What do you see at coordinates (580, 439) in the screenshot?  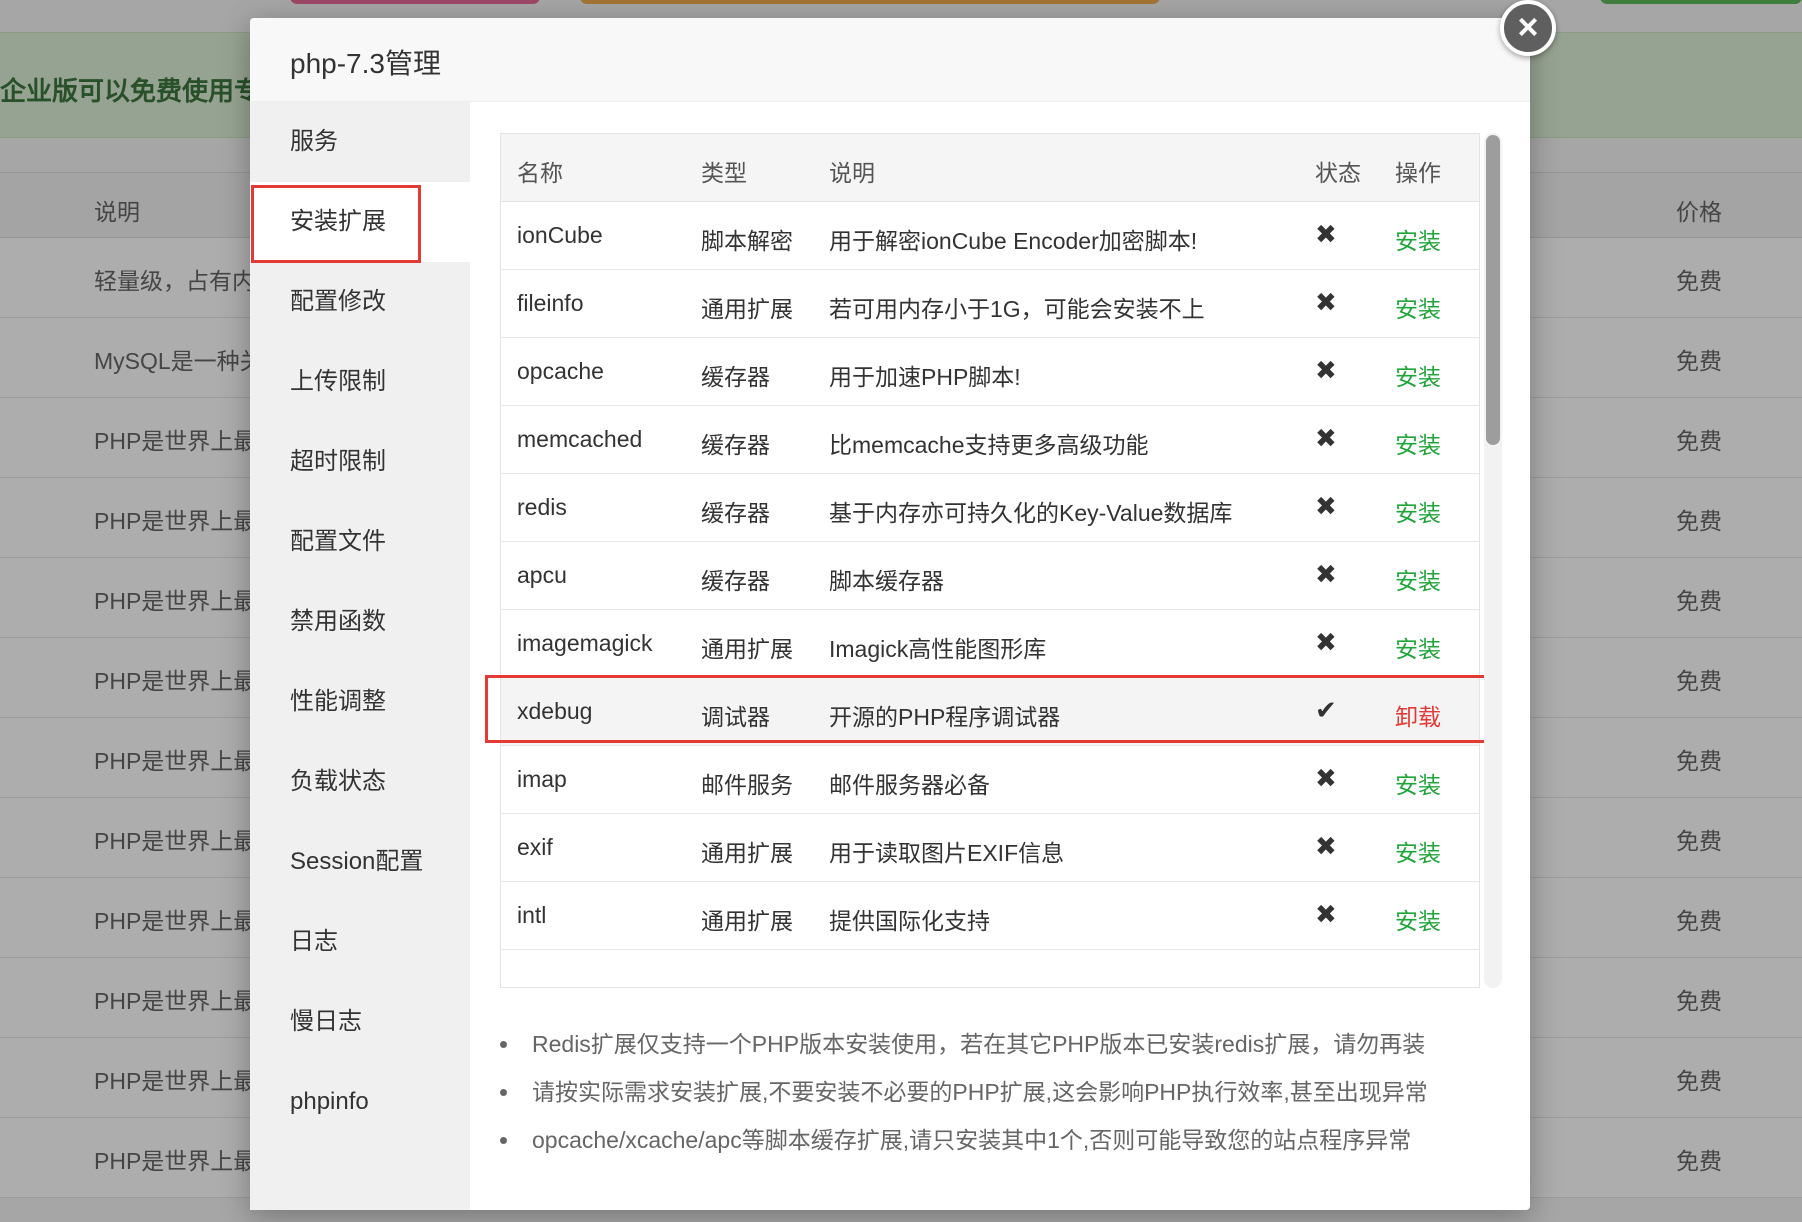 I see `extension-name: memcached` at bounding box center [580, 439].